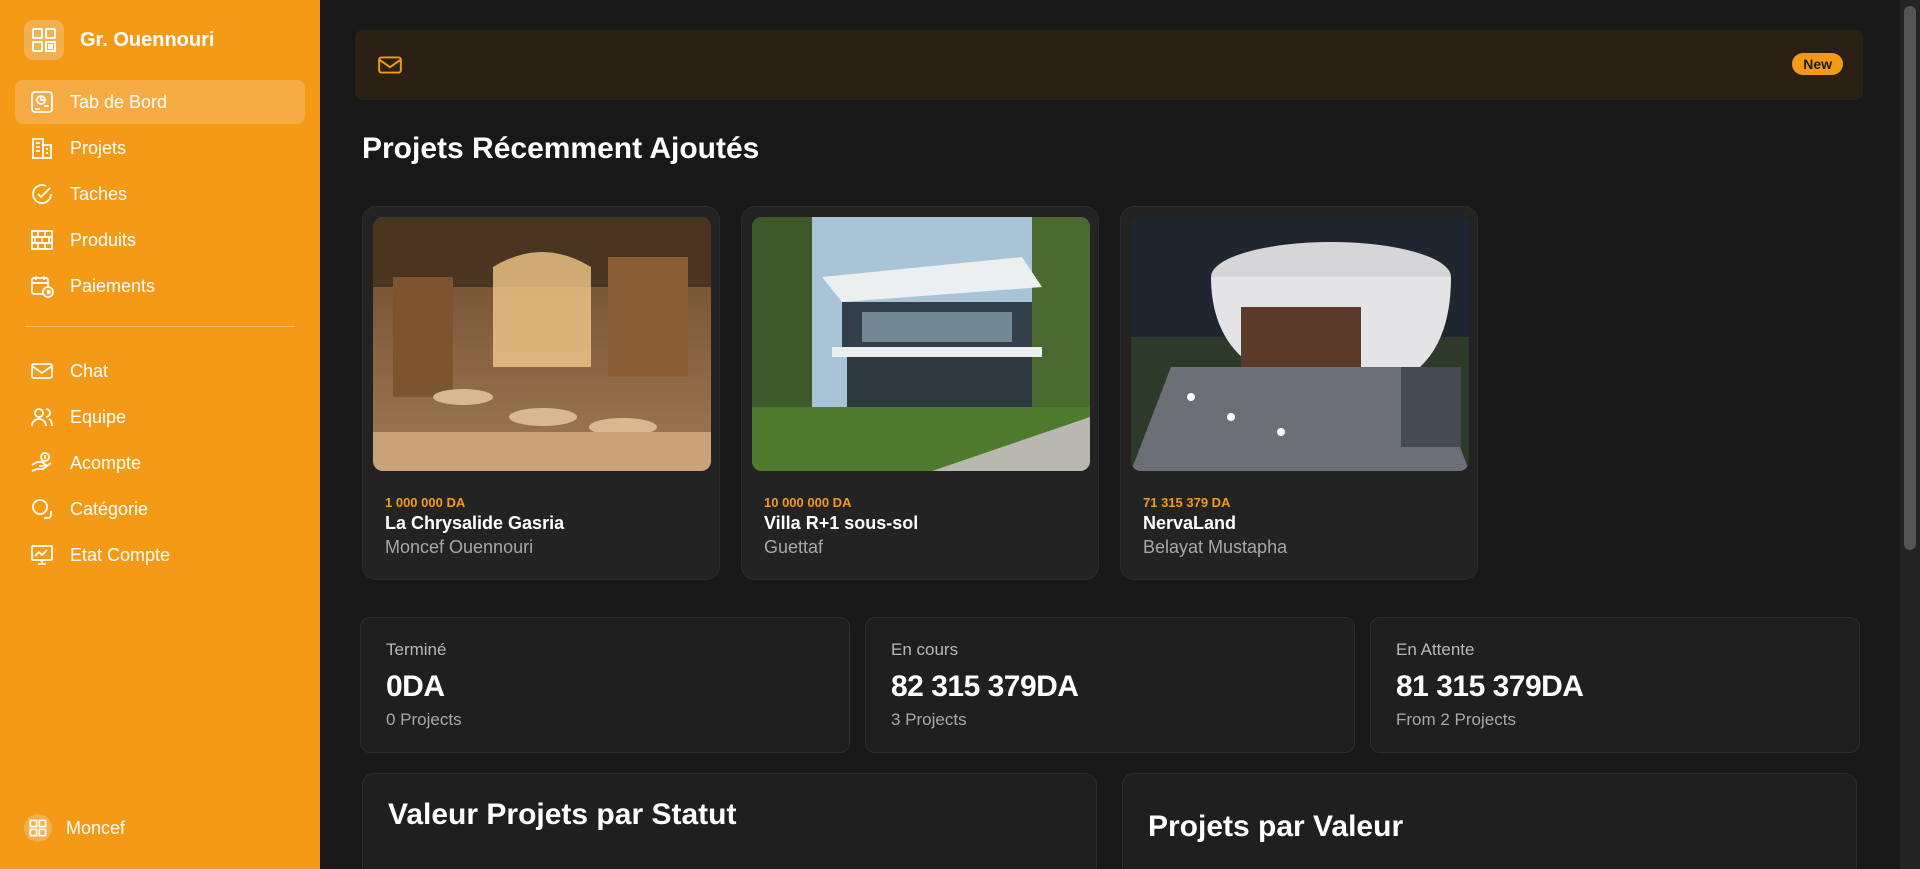 The width and height of the screenshot is (1920, 869). Describe the element at coordinates (416, 649) in the screenshot. I see `stat-label: Terminé` at that location.